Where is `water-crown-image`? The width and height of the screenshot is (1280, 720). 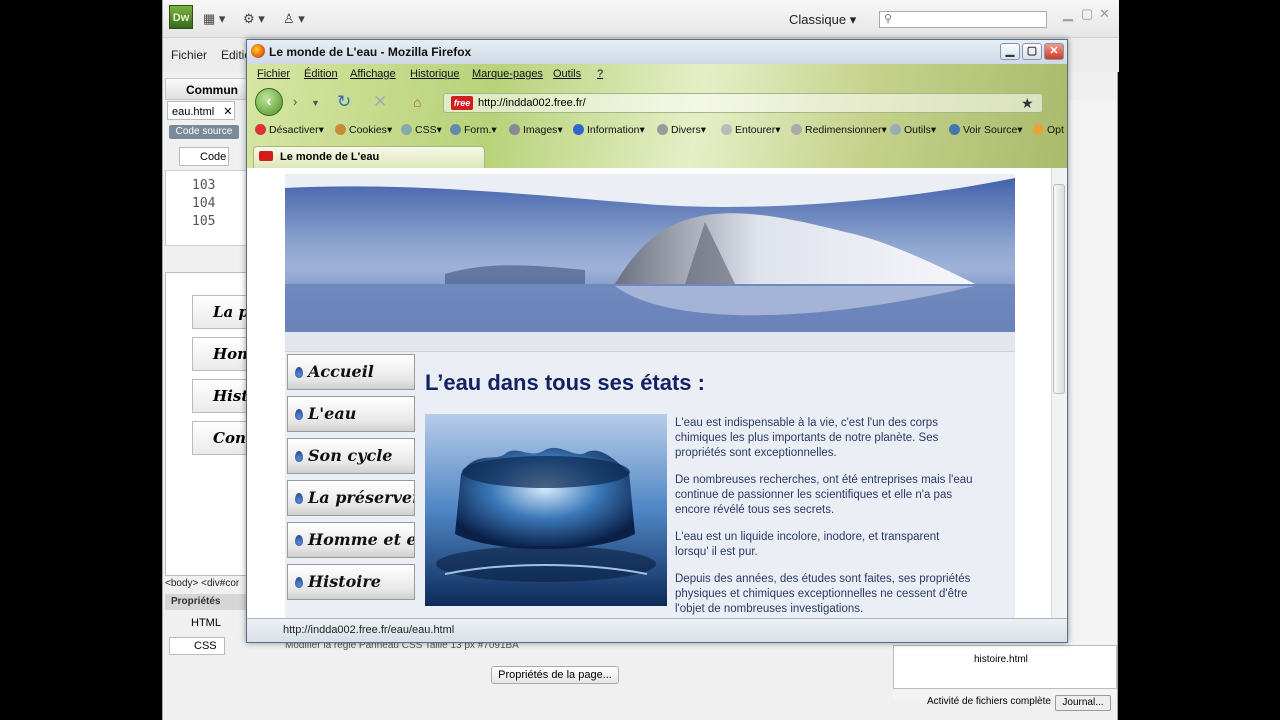 water-crown-image is located at coordinates (546, 510).